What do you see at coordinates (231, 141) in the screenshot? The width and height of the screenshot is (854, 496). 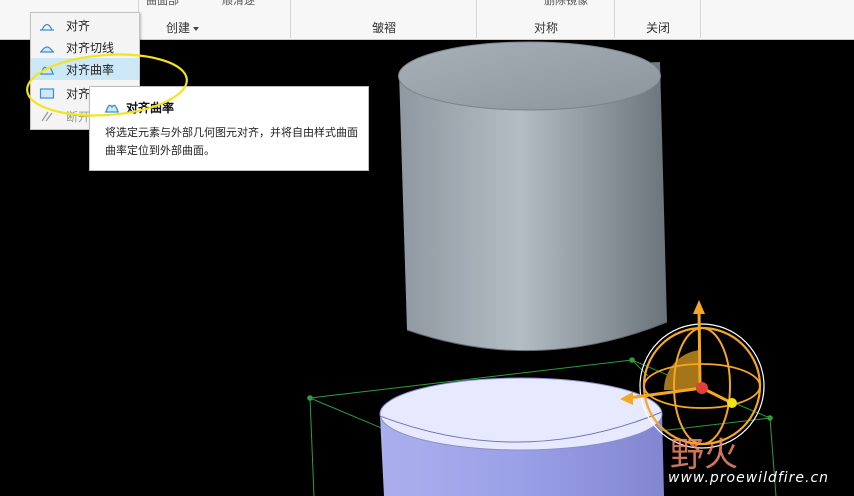 I see `tooltip-body: 将选定元素与外部几何图元对齐，并将自由样式曲面曲率定位到外部曲面。` at bounding box center [231, 141].